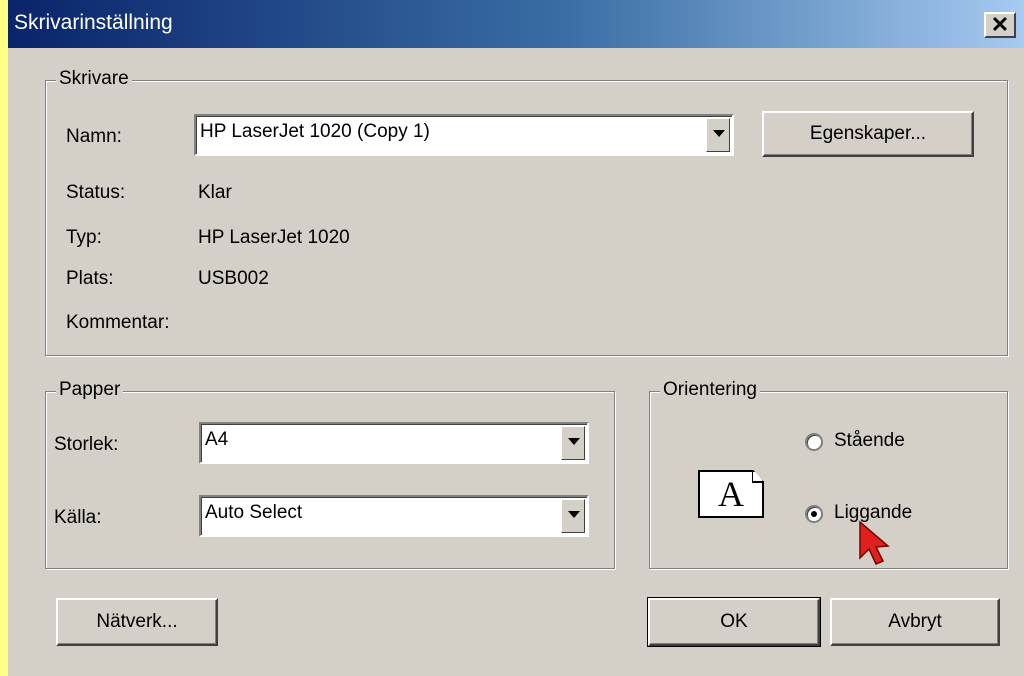 The height and width of the screenshot is (676, 1024). What do you see at coordinates (86, 444) in the screenshot?
I see `paper-size-label: Storlek:` at bounding box center [86, 444].